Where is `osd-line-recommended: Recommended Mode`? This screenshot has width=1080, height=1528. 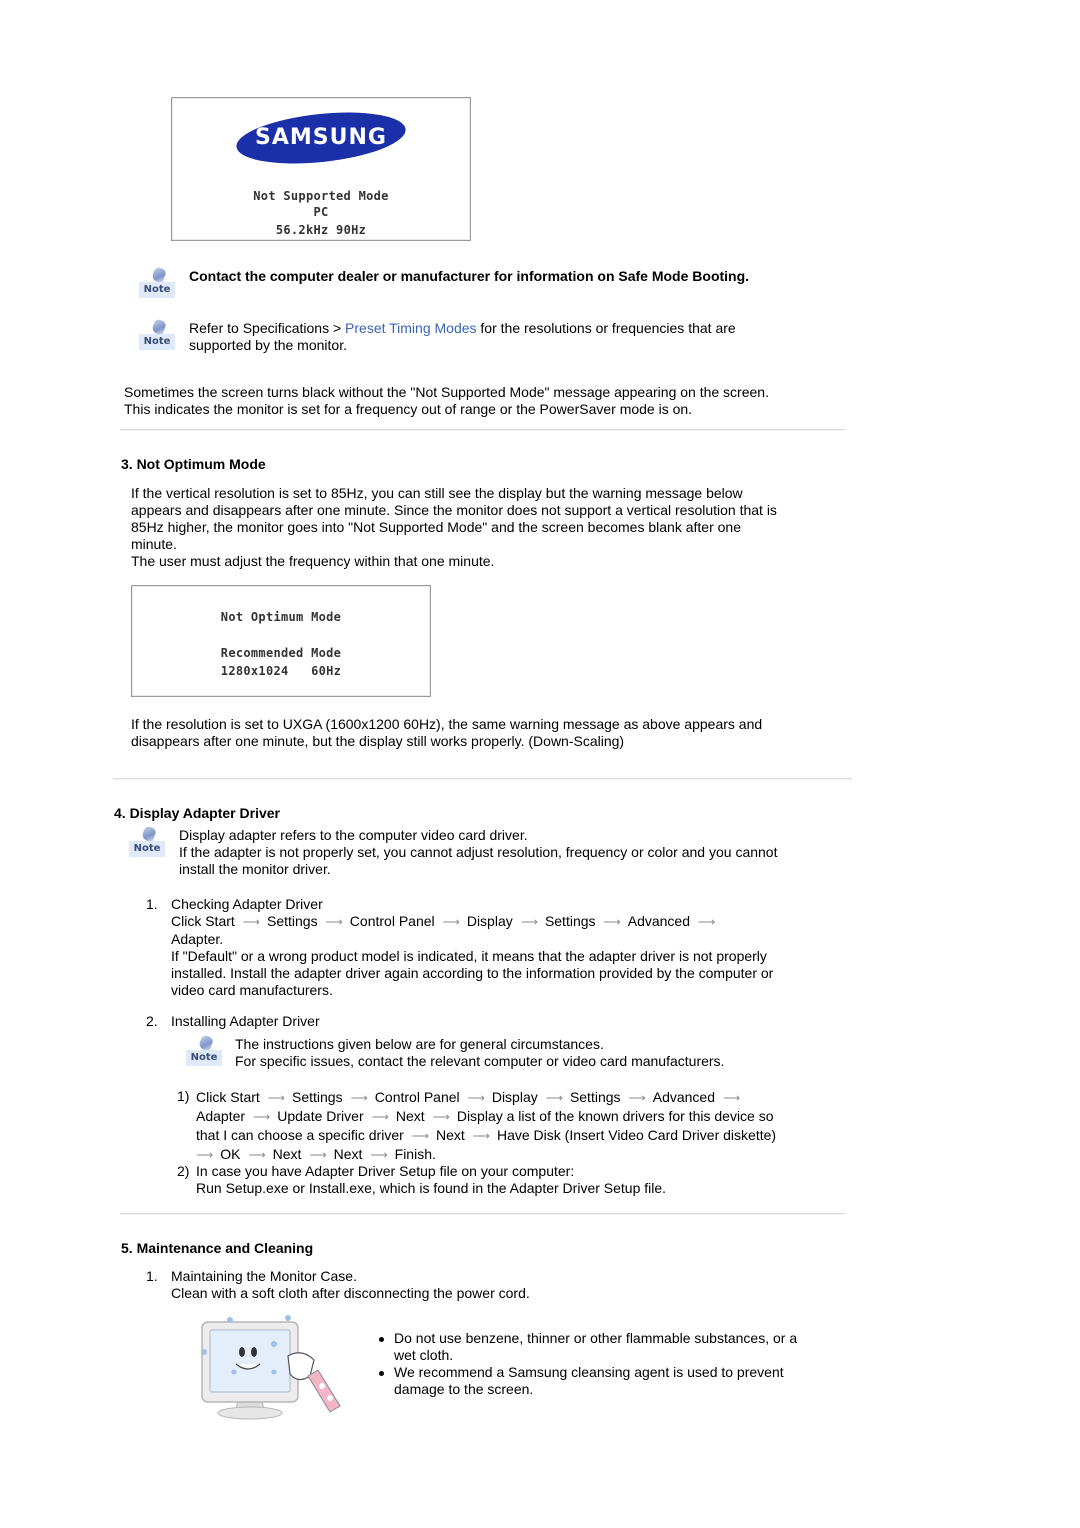
osd-line-recommended: Recommended Mode is located at coordinates (281, 653).